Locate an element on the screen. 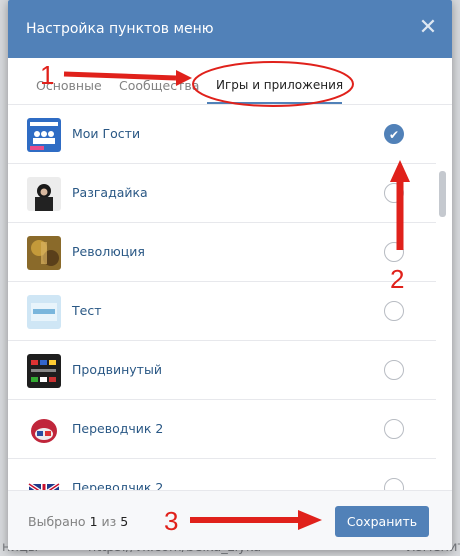 This screenshot has height=556, width=460. dialog-header: Настройка пунктов меню ✕ is located at coordinates (230, 29).